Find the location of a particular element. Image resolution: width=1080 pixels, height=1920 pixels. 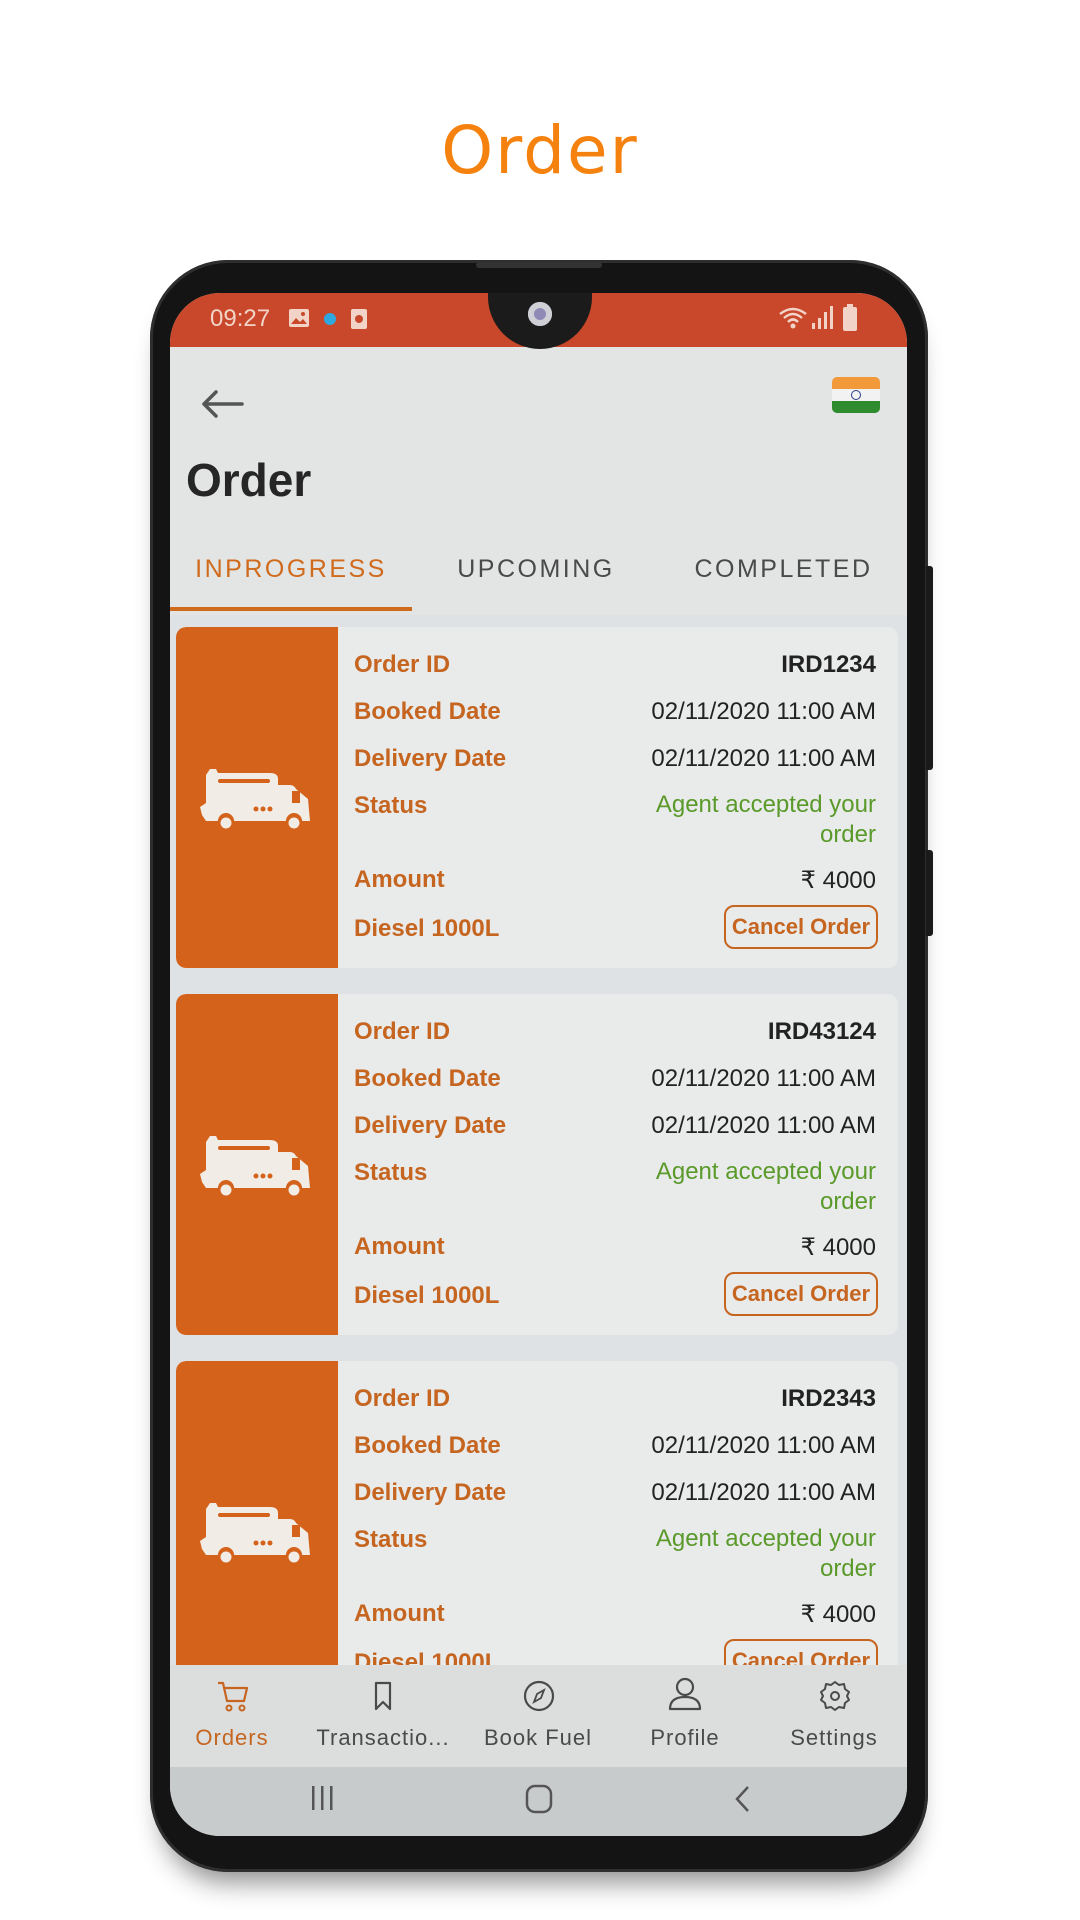

arrow-left-icon is located at coordinates (222, 404).